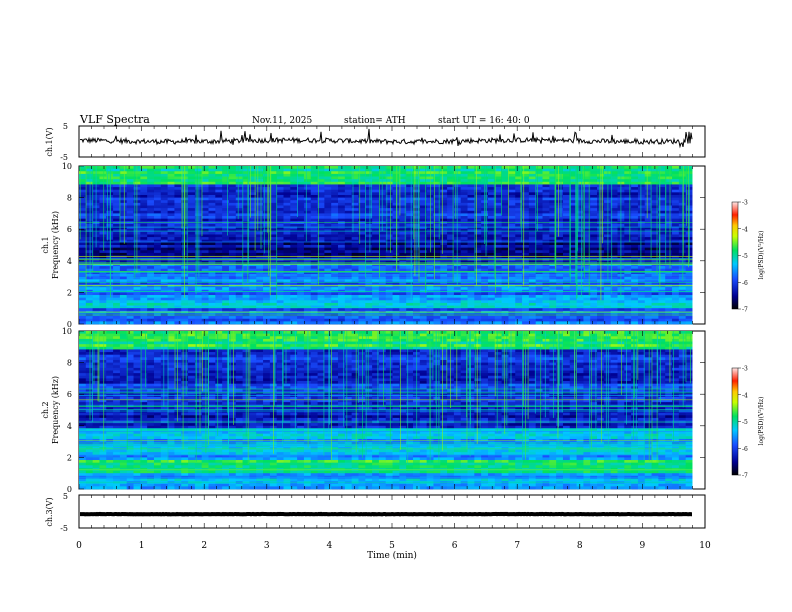 Image resolution: width=792 pixels, height=612 pixels. What do you see at coordinates (55, 410) in the screenshot?
I see `ch2-spectrogram-ylabel-frequency: Frequency (kHz)` at bounding box center [55, 410].